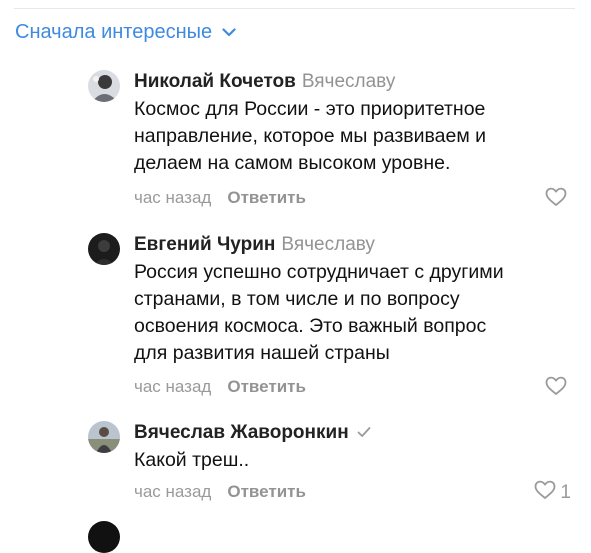  I want to click on sort-label: Сначала интересные, so click(114, 32).